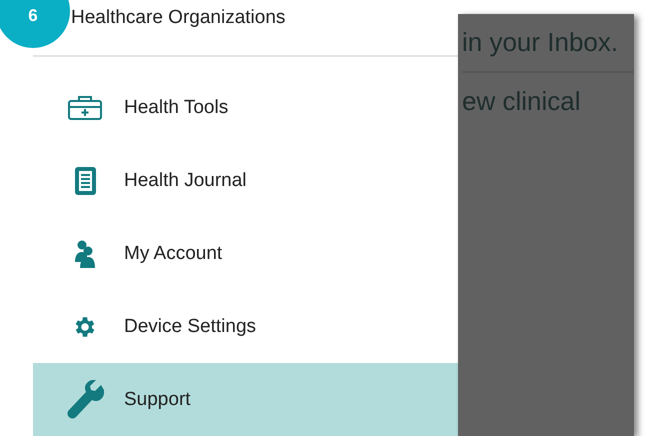 Image resolution: width=656 pixels, height=436 pixels. Describe the element at coordinates (245, 107) in the screenshot. I see `menu-item: Health Tools` at that location.